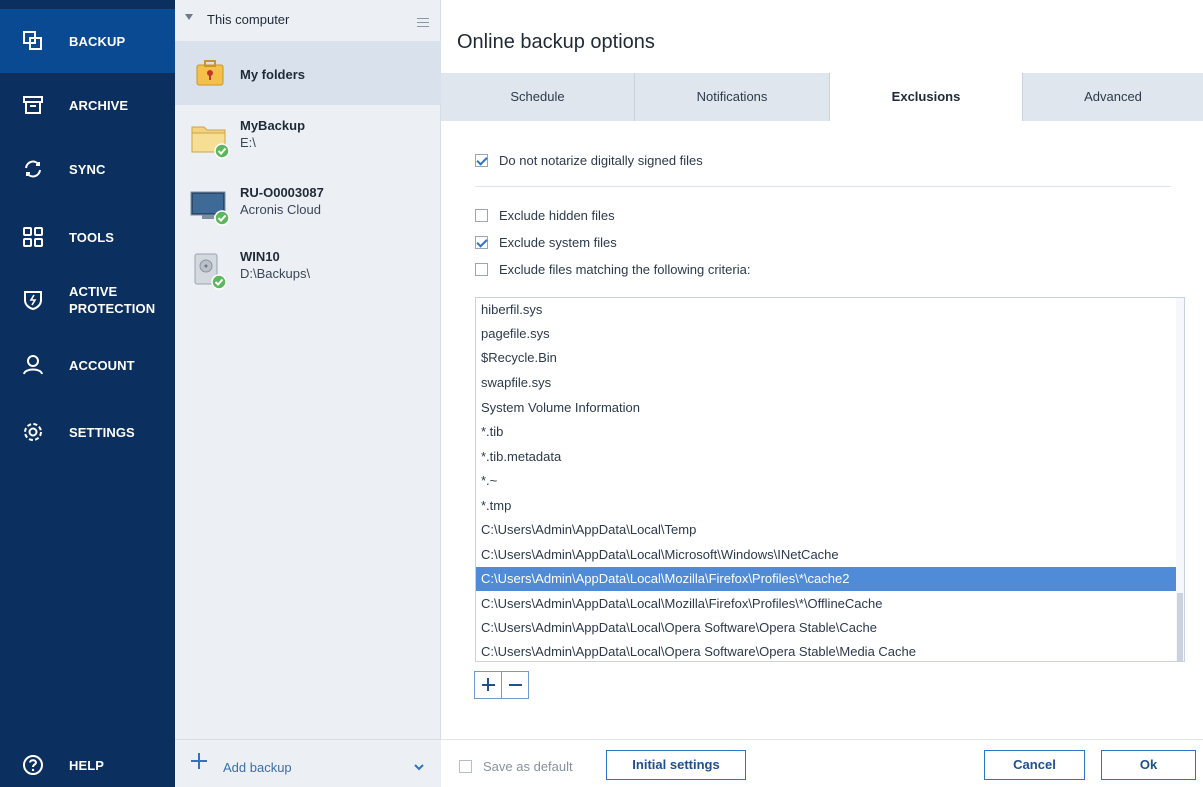  I want to click on add-criterion-button, so click(488, 685).